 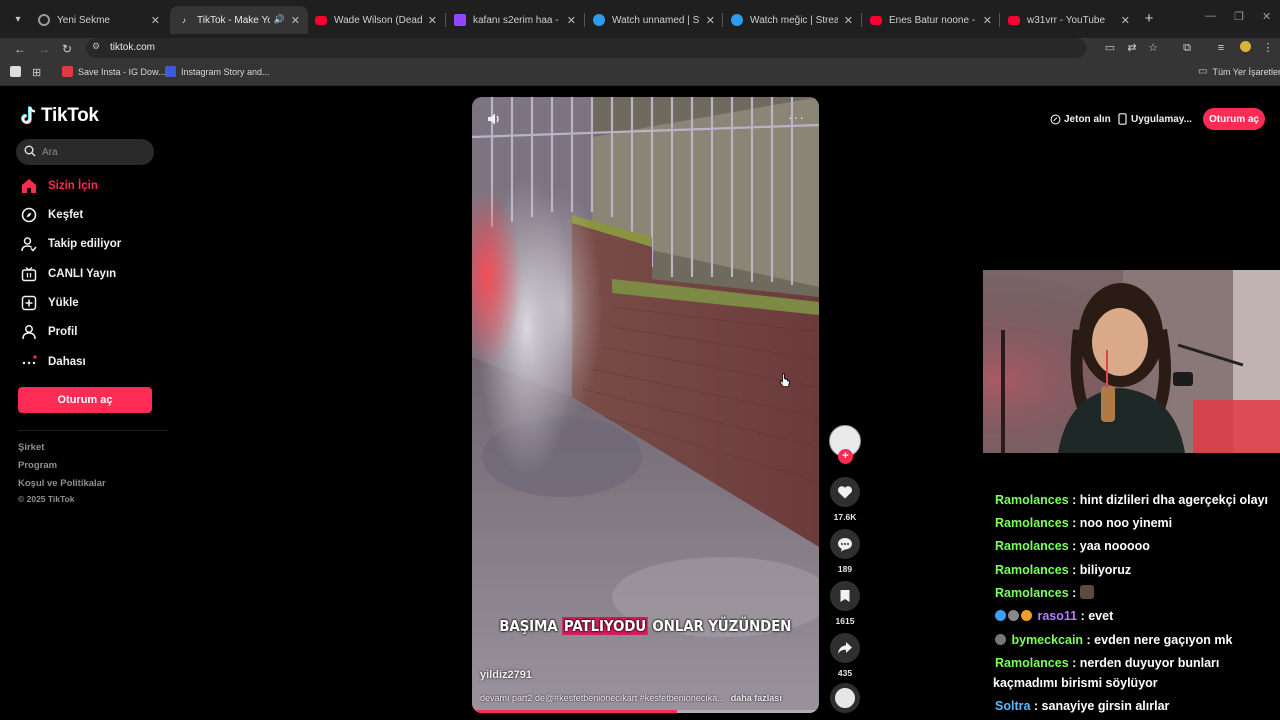 I want to click on see-more-link: daha fazlası, so click(x=756, y=698).